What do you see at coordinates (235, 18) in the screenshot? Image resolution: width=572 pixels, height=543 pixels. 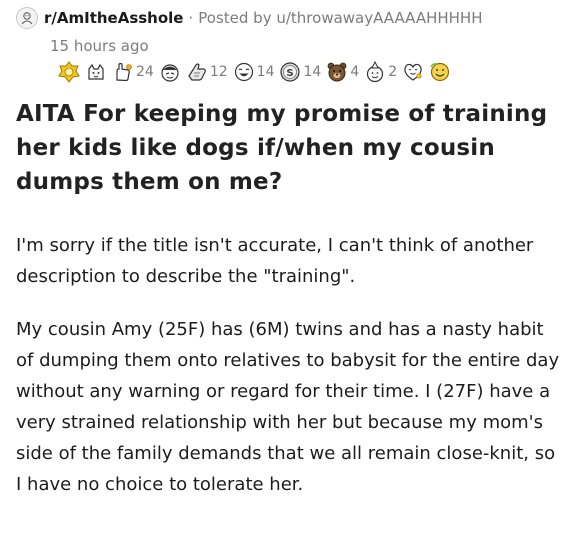 I see `posted-by-prefix: Posted by` at bounding box center [235, 18].